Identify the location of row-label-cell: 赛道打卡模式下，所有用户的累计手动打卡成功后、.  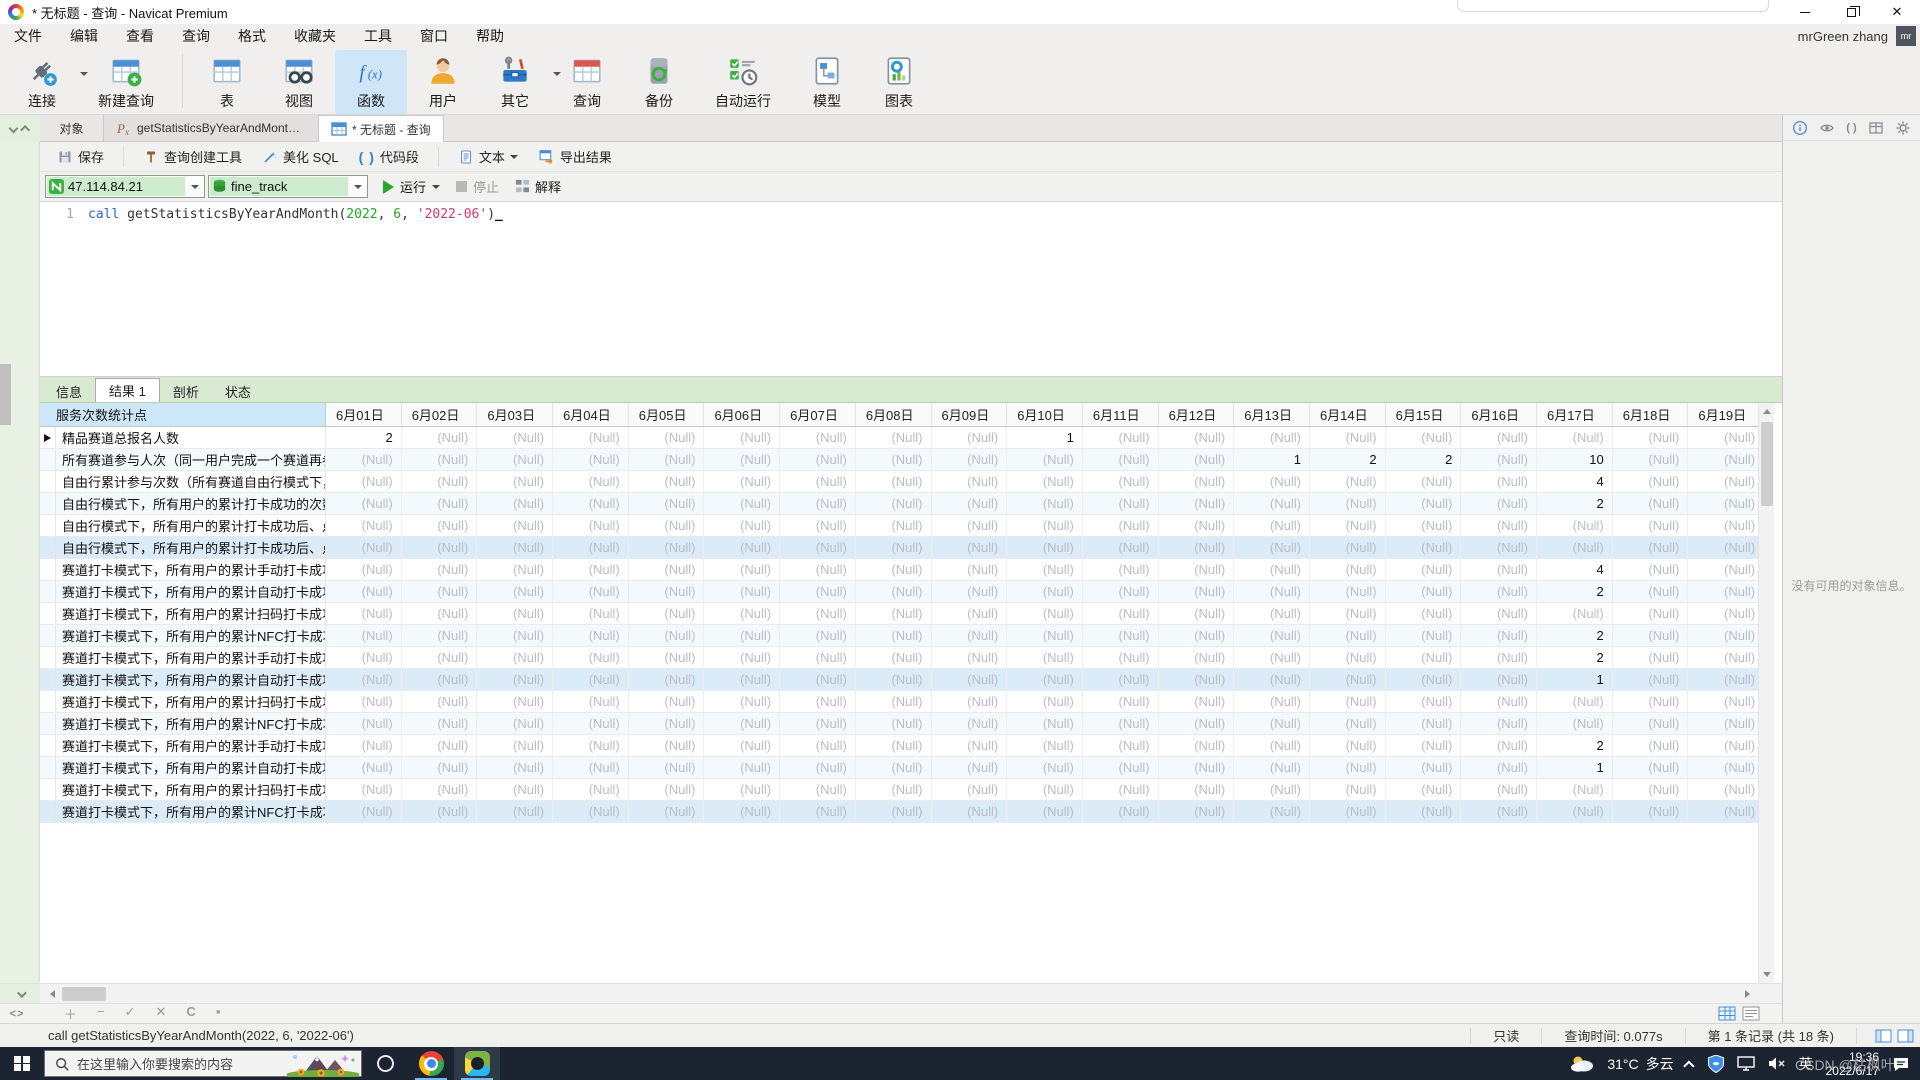
(191, 745).